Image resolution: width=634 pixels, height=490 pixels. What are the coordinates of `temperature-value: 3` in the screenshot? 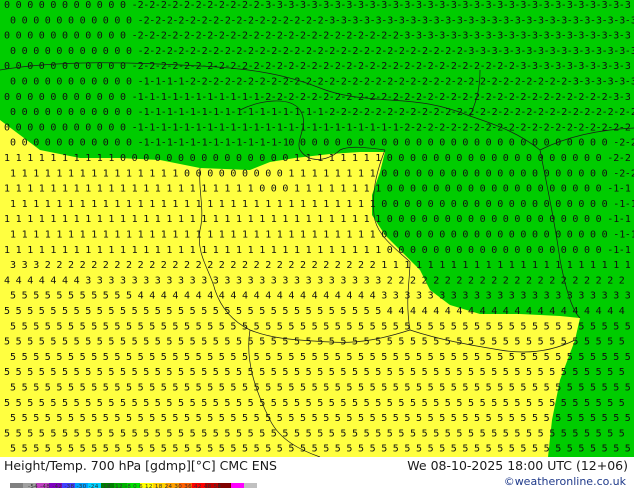 It's located at (227, 280).